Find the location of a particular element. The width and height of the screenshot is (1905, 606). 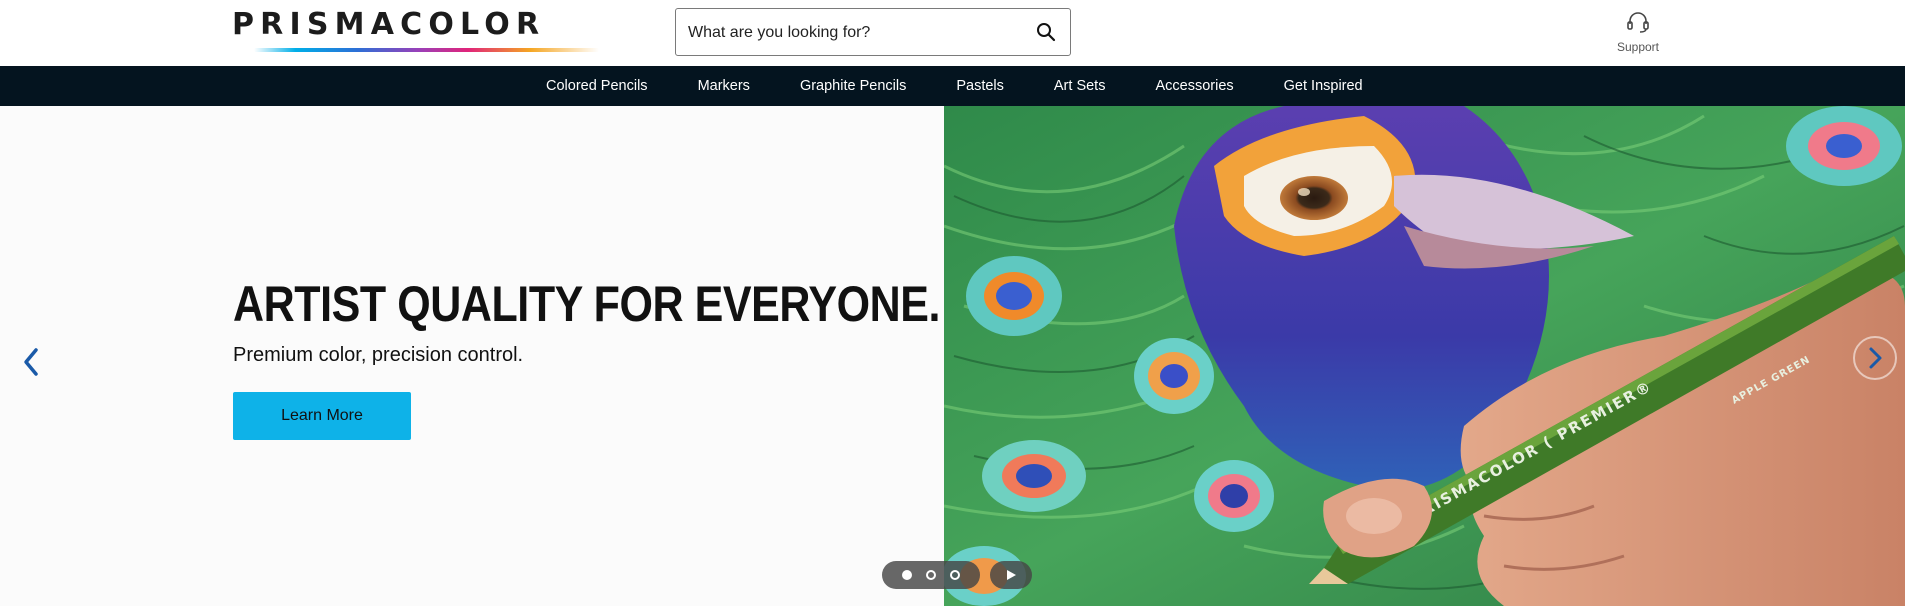

logo-color-stripe is located at coordinates (426, 50).